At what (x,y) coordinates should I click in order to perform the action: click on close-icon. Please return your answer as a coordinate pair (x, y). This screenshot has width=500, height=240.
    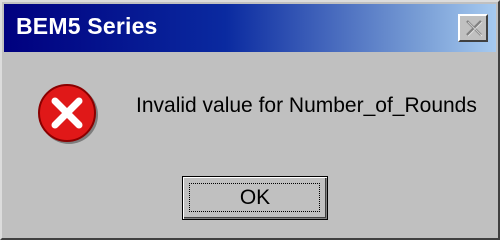
    Looking at the image, I should click on (474, 28).